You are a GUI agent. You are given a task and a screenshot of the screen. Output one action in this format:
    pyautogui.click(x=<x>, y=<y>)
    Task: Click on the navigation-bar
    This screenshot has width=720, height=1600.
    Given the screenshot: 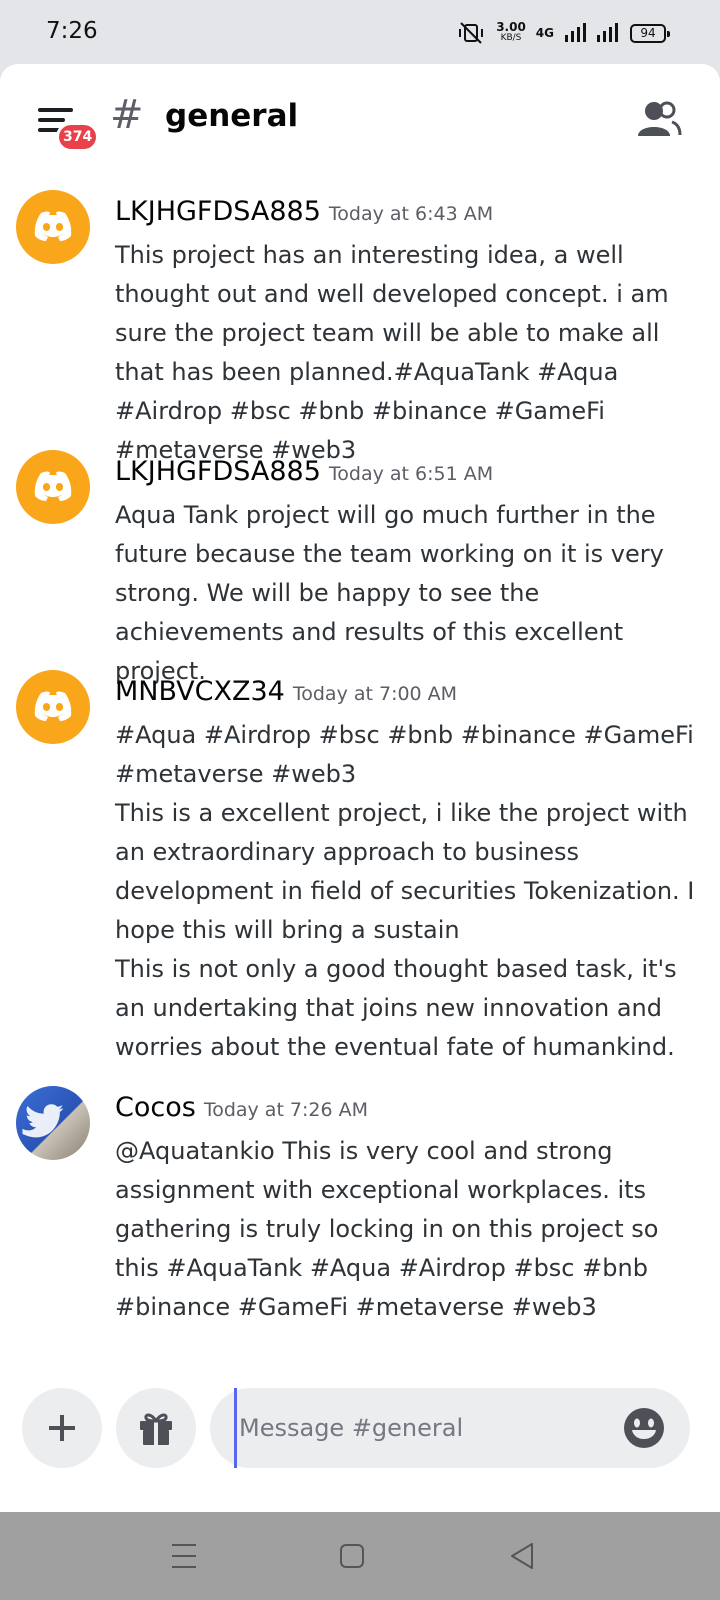 What is the action you would take?
    pyautogui.click(x=360, y=1556)
    